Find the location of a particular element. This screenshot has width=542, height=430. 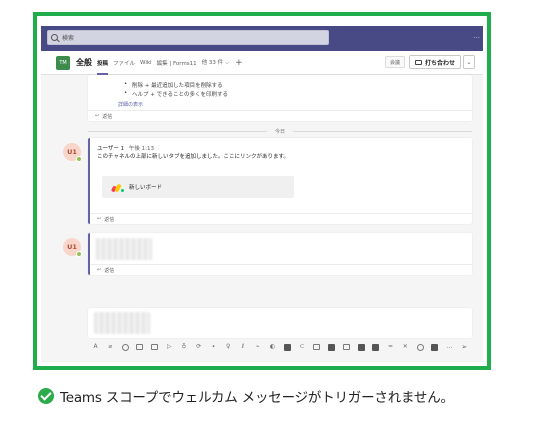

emoji-icon is located at coordinates (125, 347).